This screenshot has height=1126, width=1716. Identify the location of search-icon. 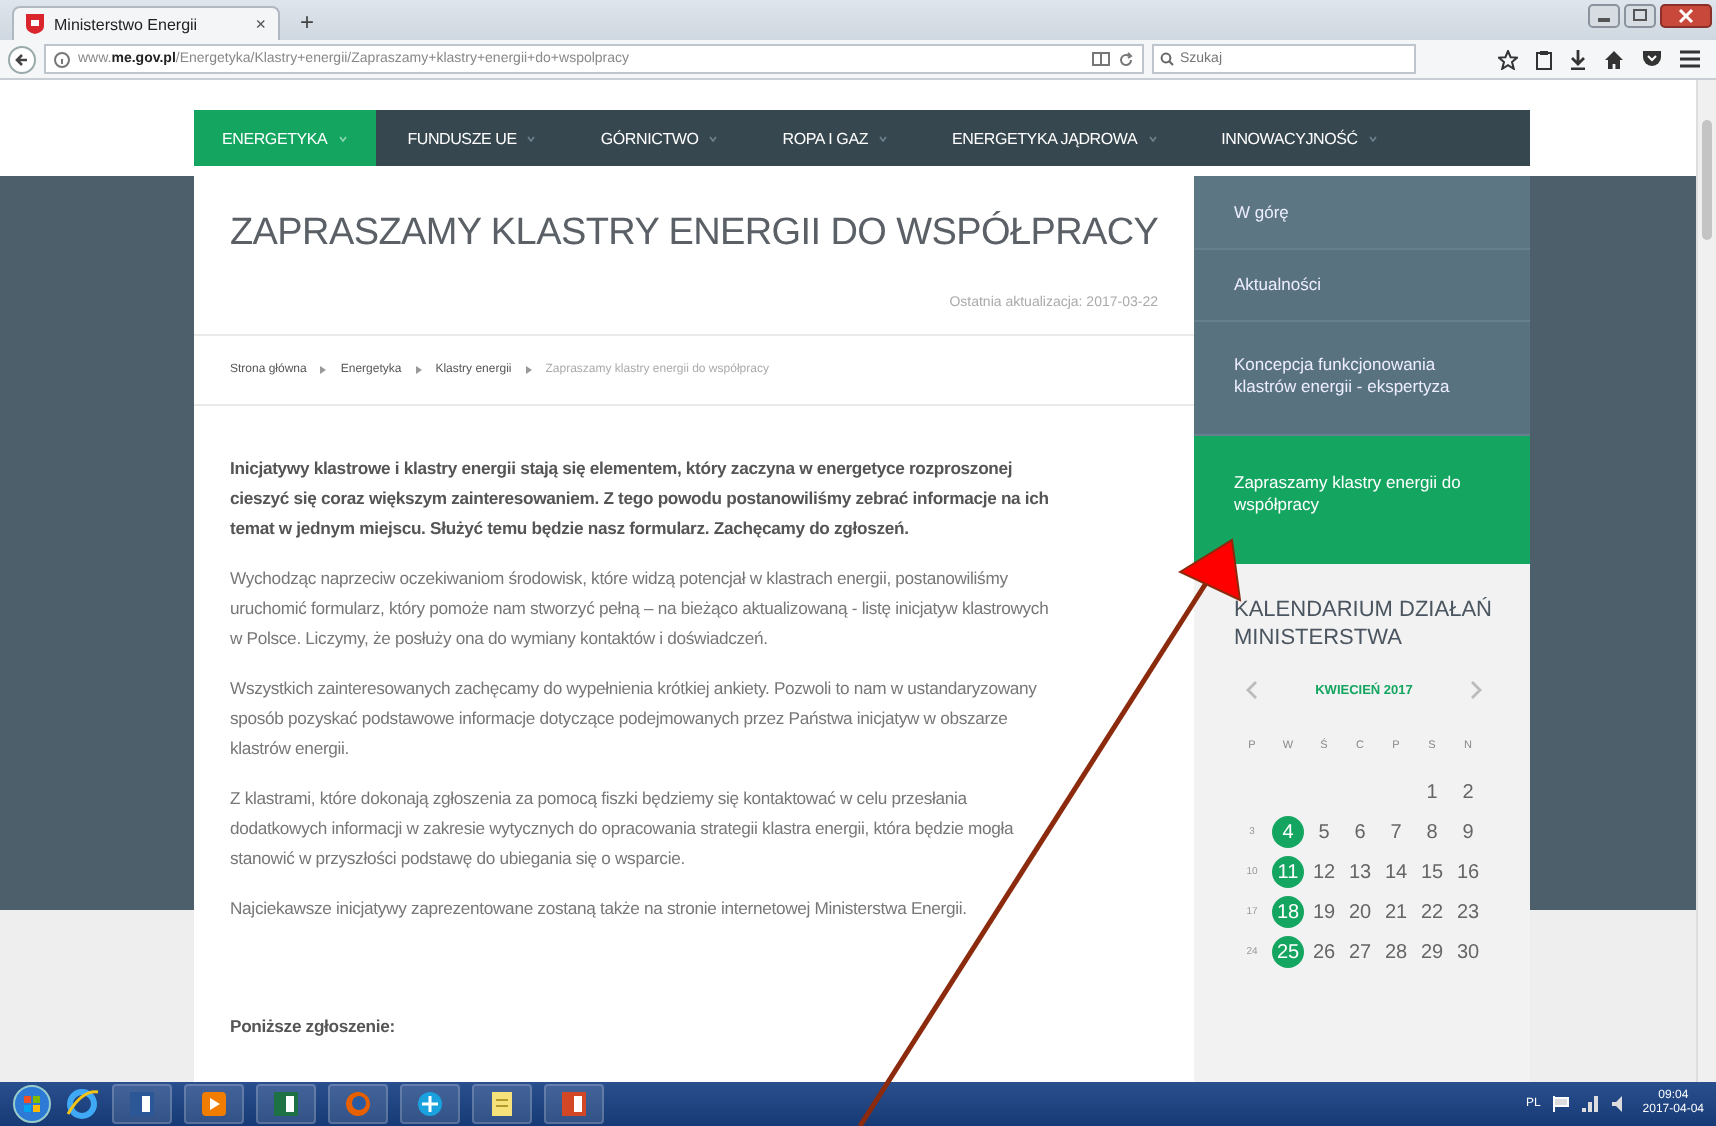
(1167, 59).